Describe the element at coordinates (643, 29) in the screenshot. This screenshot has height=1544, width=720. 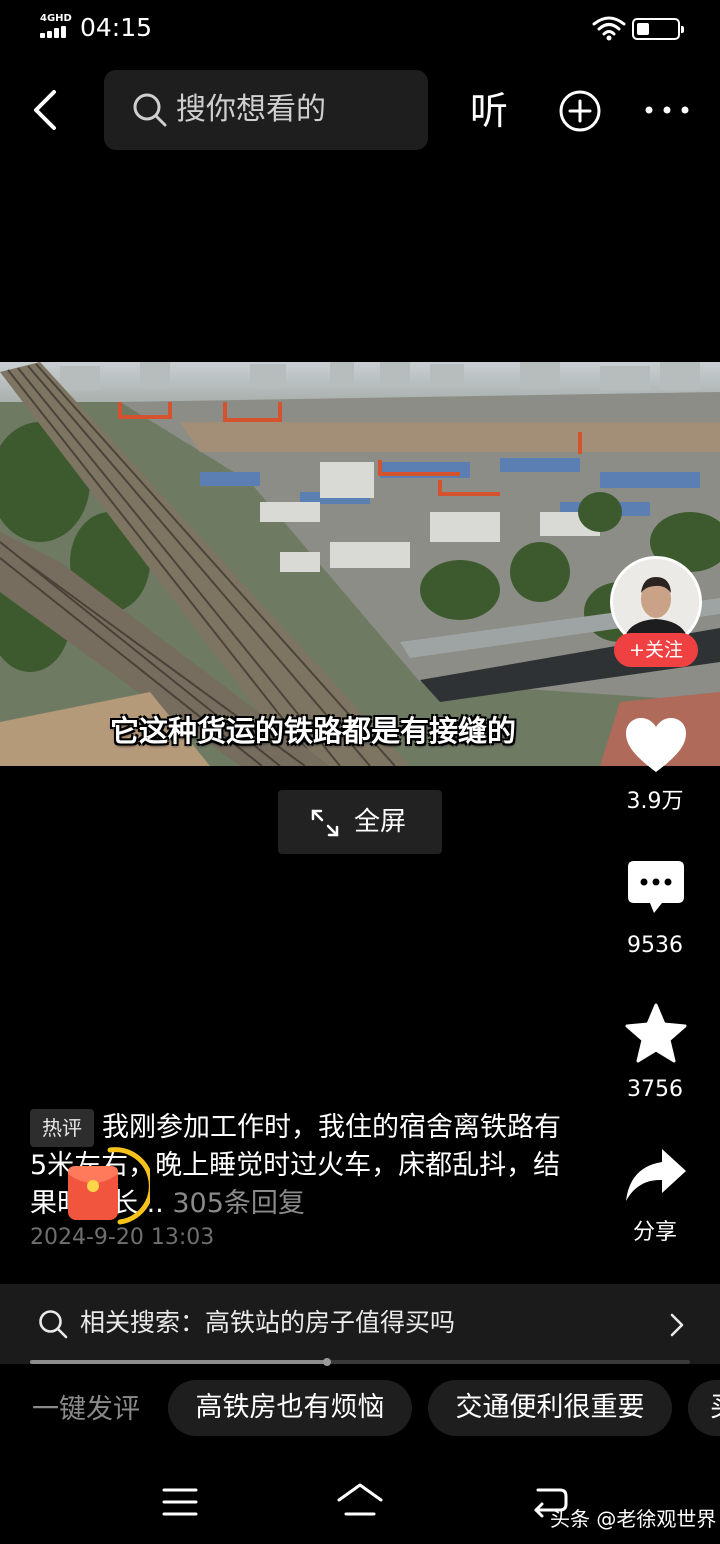
I see `battery-level` at that location.